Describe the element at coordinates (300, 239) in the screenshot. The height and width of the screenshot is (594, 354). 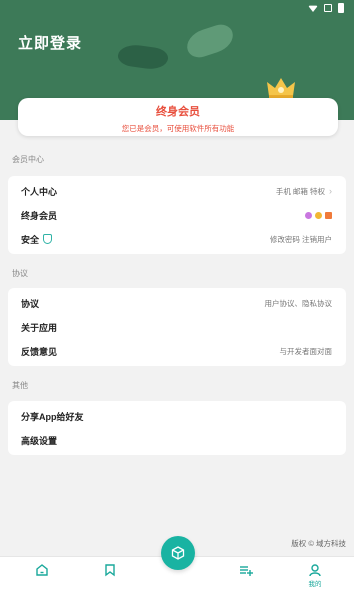
I see `row-detail: 修改密码 注销用户` at that location.